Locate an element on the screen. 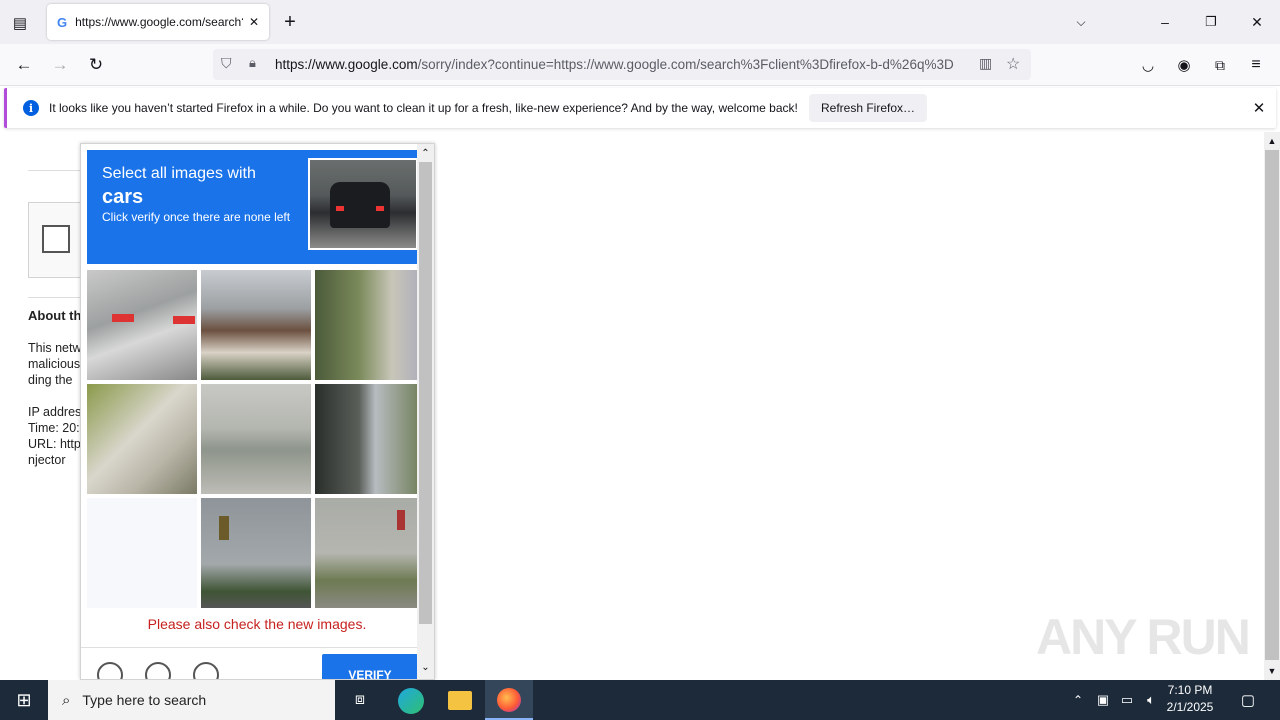 The image size is (1280, 720). file-explorer-icon is located at coordinates (460, 700).